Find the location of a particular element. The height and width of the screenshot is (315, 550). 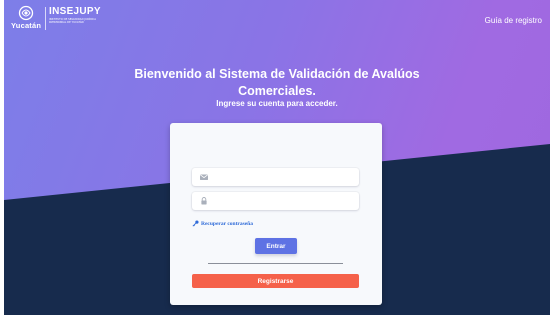

recover-password-label: Recuperar contraseña is located at coordinates (227, 223).